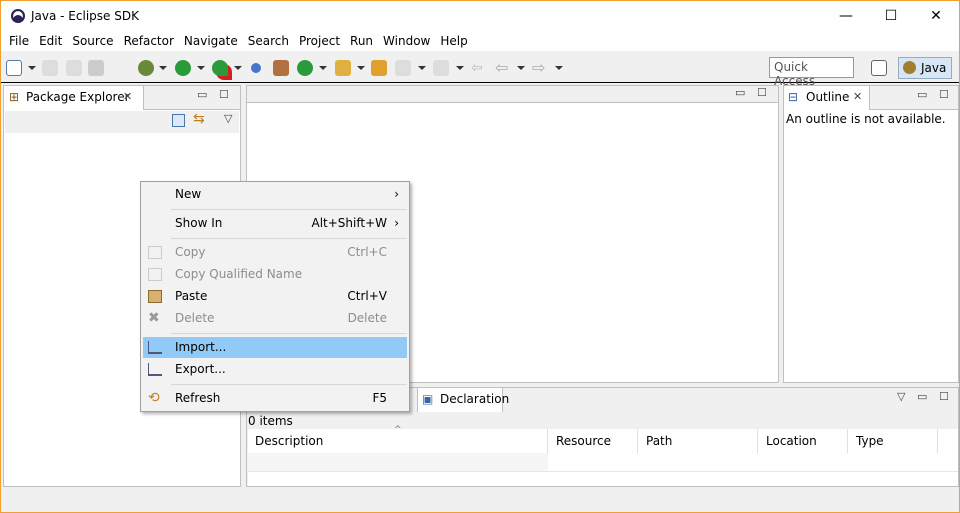 This screenshot has width=960, height=513. I want to click on menu-search: Search, so click(268, 41).